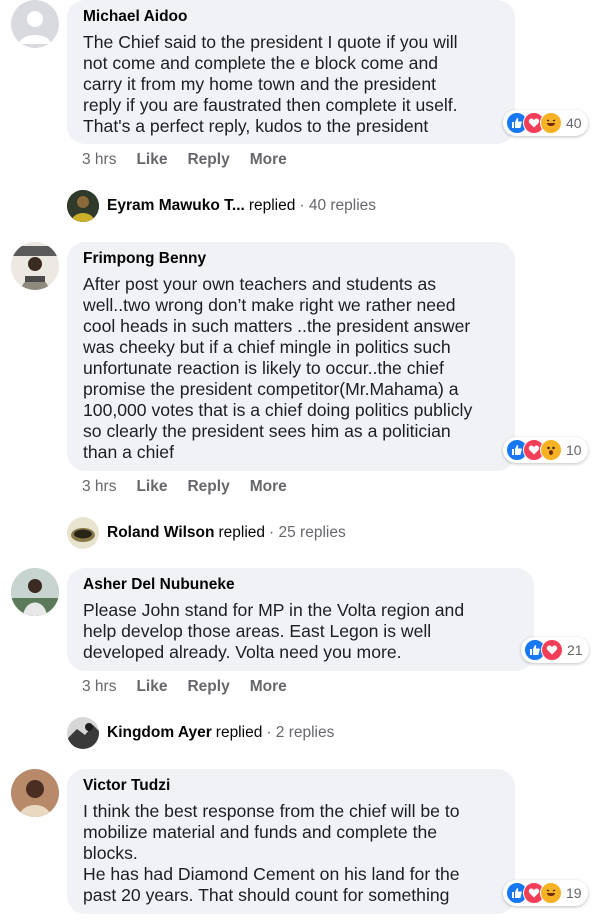 The image size is (600, 920). I want to click on replies-count: · 40 replies, so click(337, 206).